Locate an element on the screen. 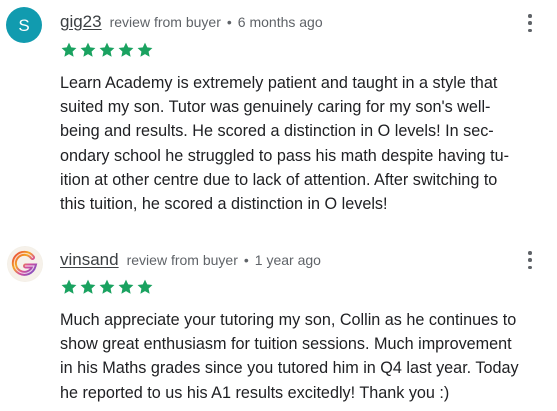 The image size is (557, 411). review-time: 6 months ago is located at coordinates (280, 22).